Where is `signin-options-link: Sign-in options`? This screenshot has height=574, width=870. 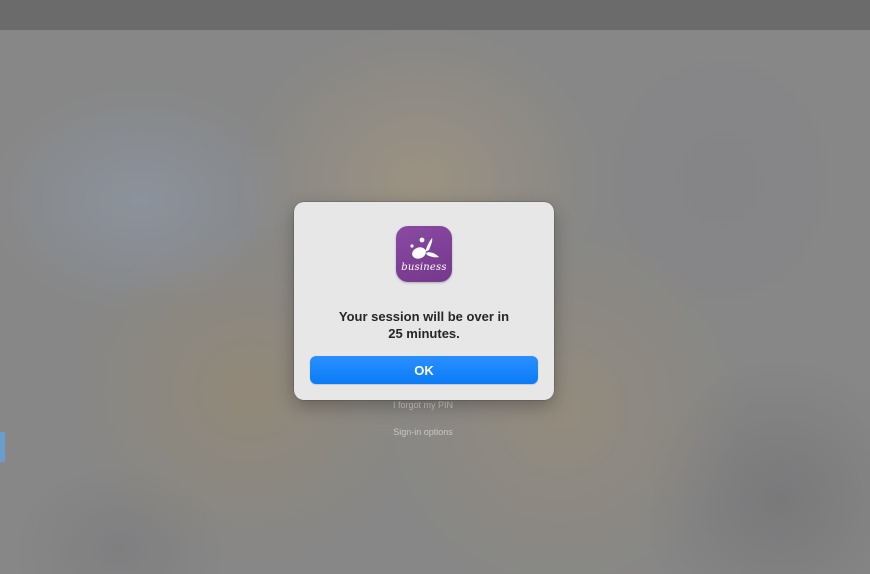
signin-options-link: Sign-in options is located at coordinates (423, 432).